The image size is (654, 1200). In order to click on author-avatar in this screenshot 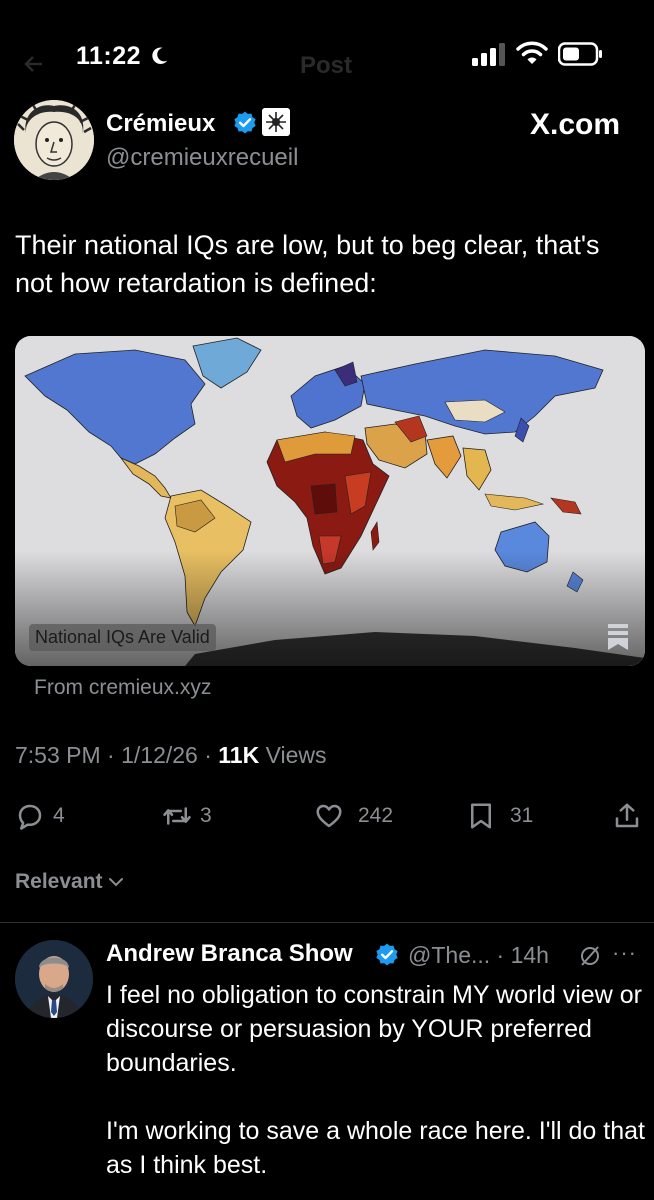, I will do `click(54, 140)`.